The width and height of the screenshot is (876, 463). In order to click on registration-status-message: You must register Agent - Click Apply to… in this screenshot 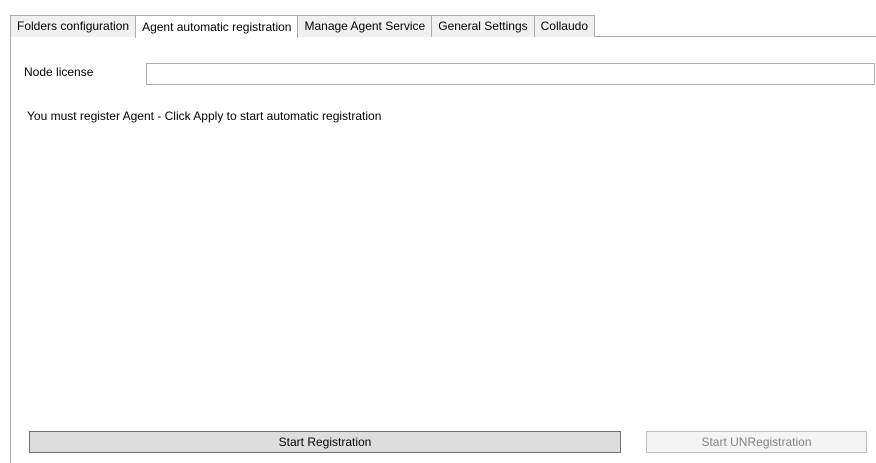, I will do `click(204, 116)`.